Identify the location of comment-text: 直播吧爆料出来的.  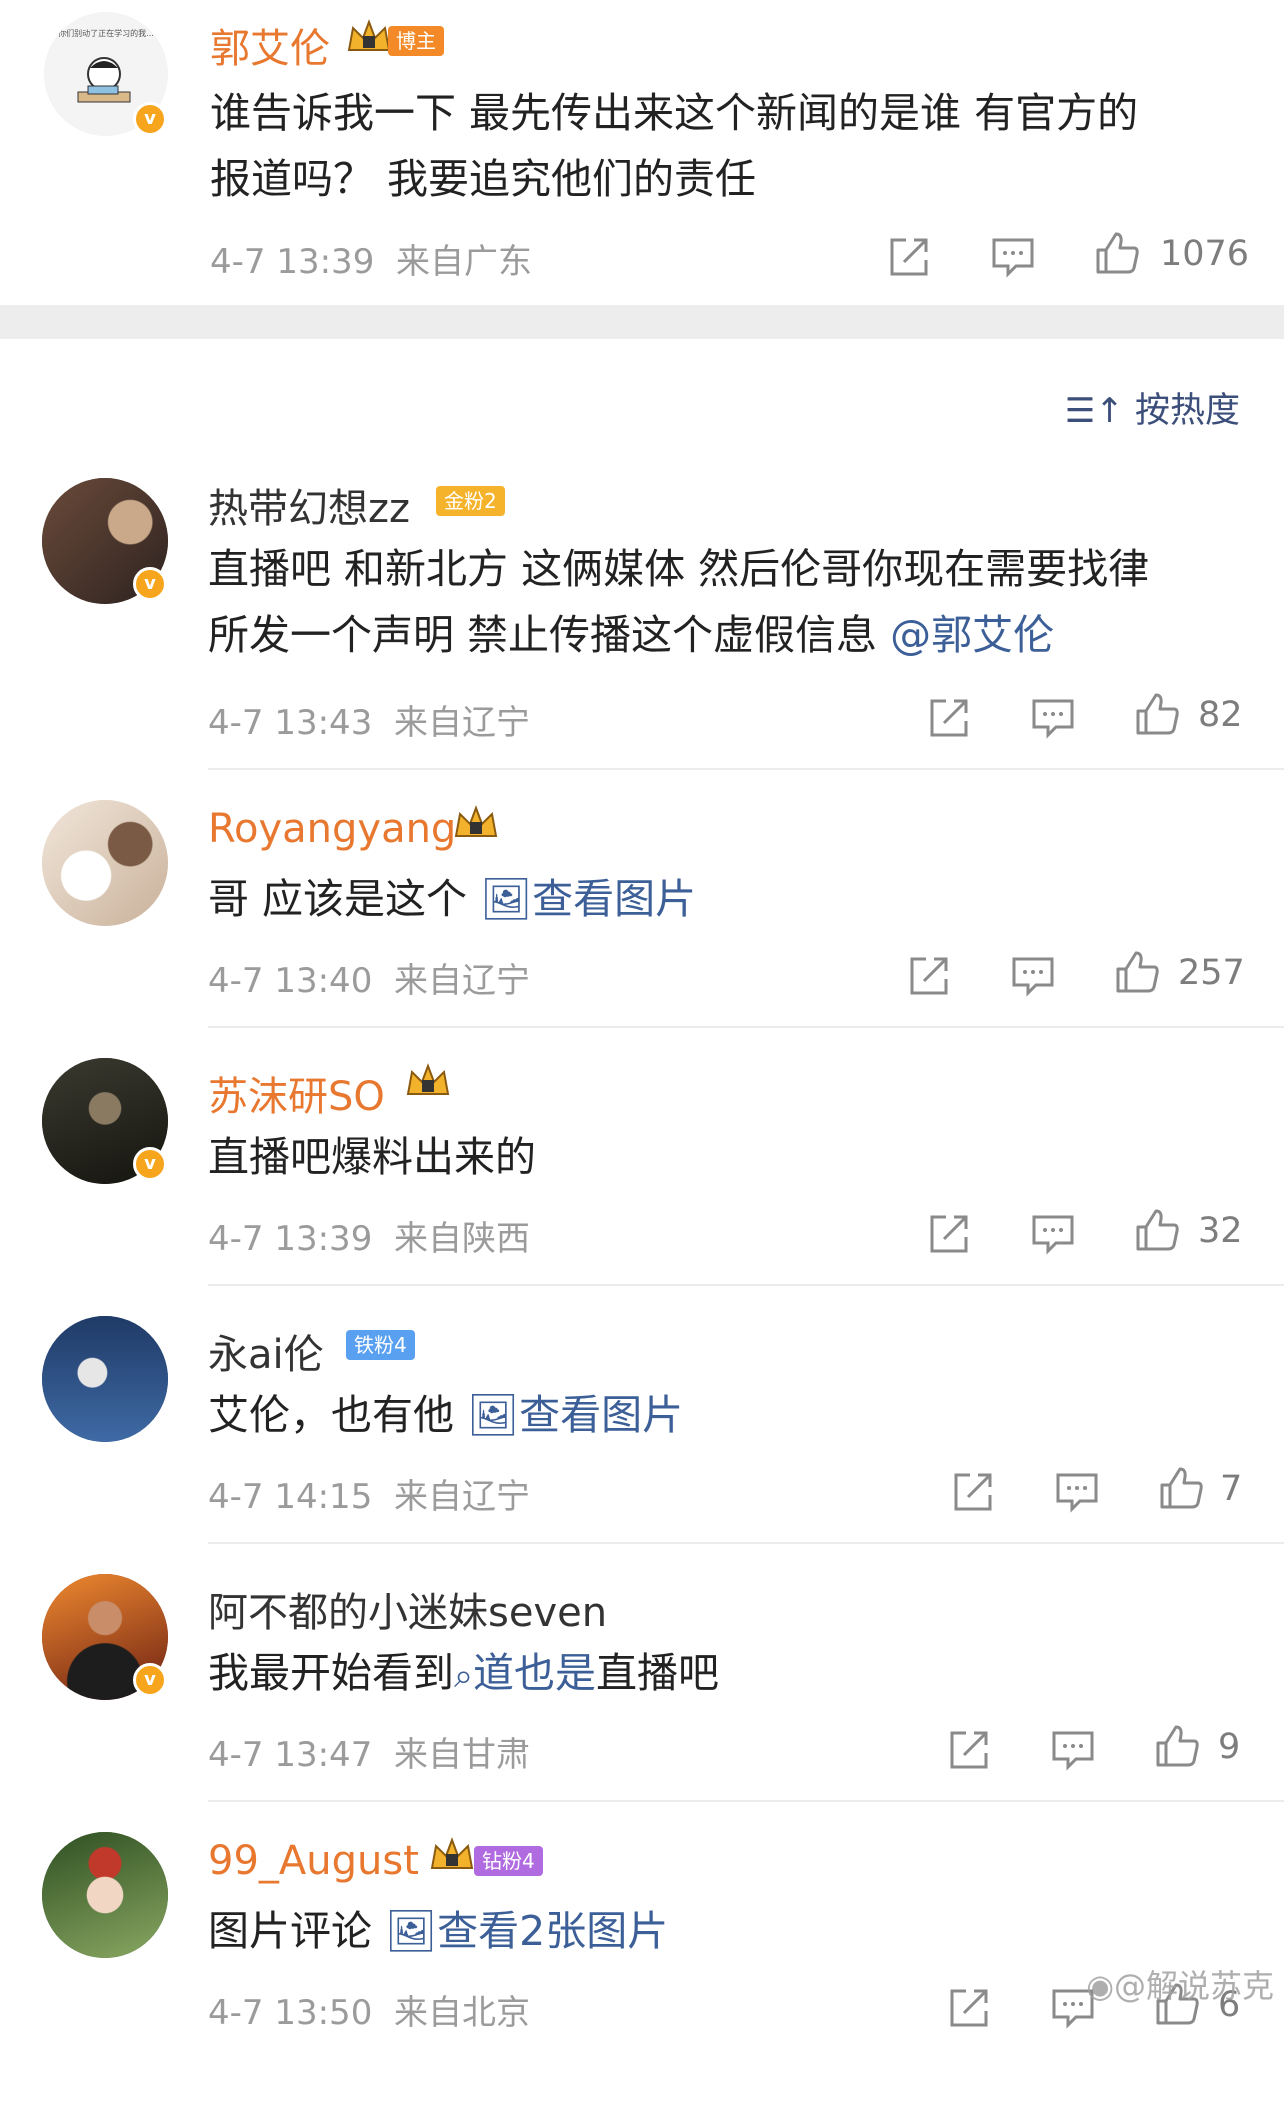
(372, 1157).